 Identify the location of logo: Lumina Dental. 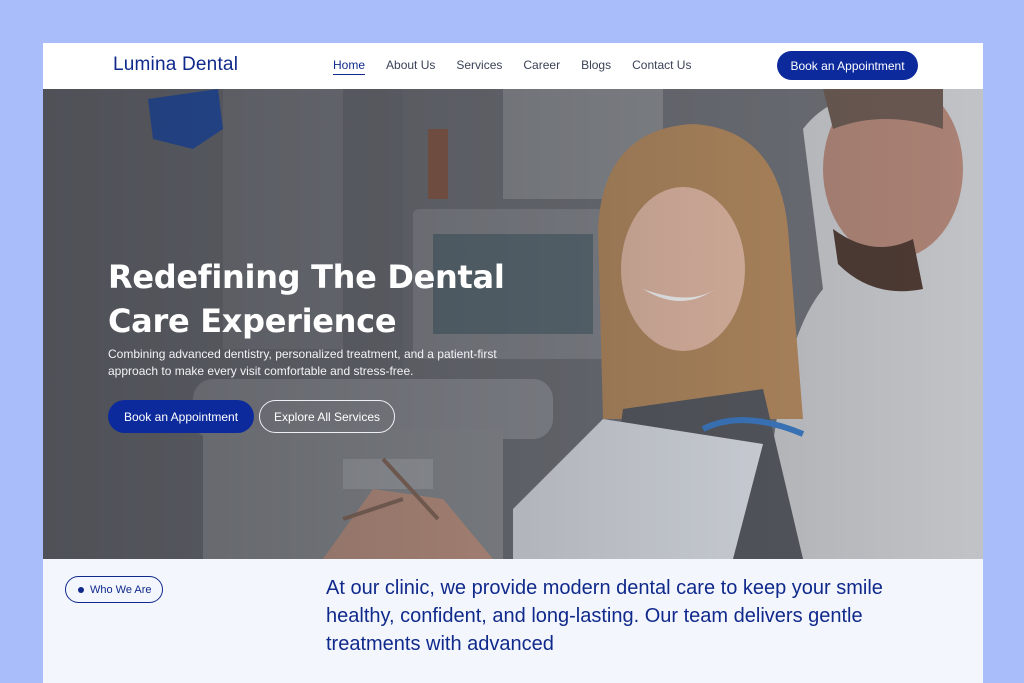
(175, 65).